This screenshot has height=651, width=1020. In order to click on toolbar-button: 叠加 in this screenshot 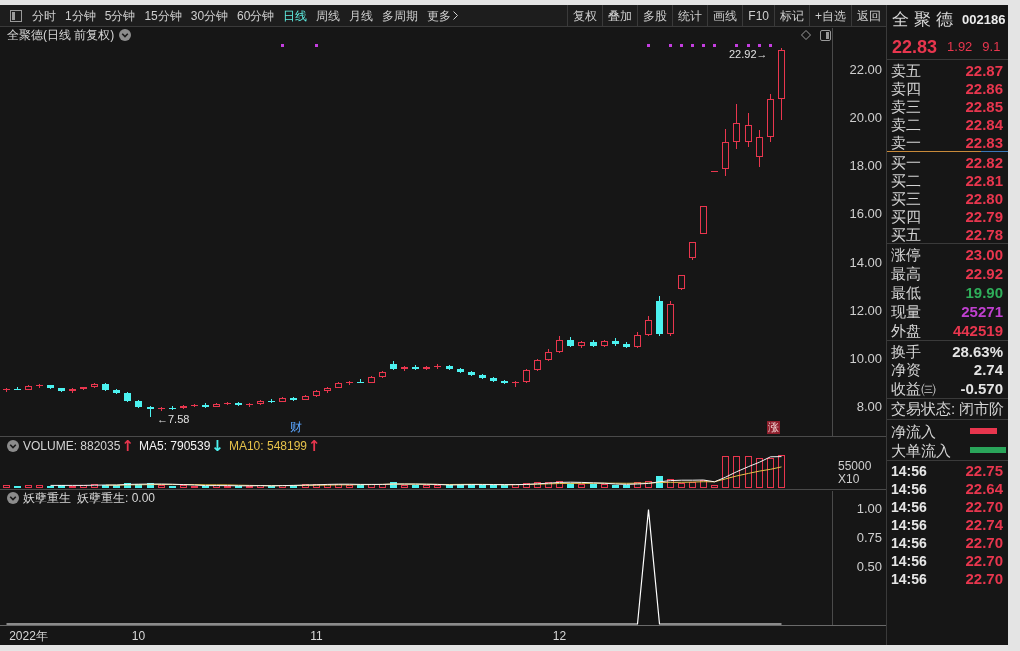, I will do `click(620, 15)`.